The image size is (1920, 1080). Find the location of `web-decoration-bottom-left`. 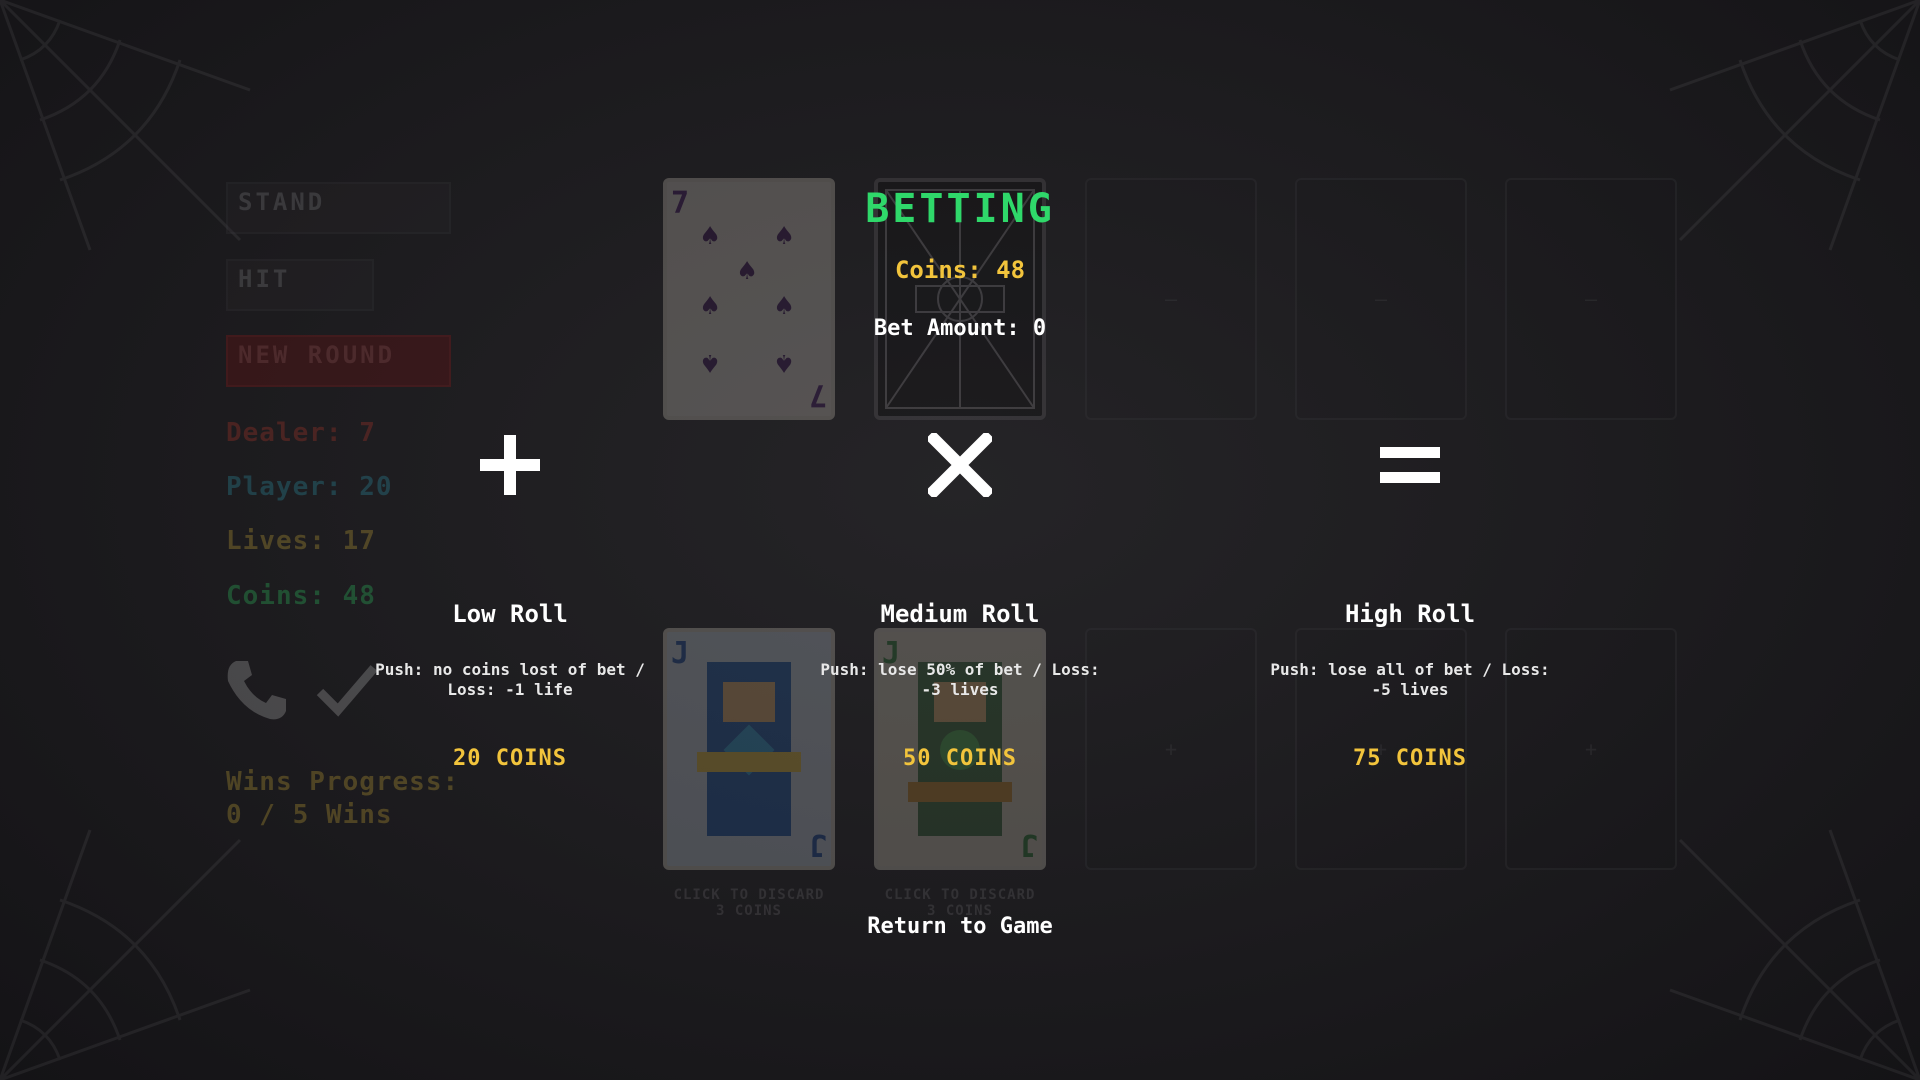

web-decoration-bottom-left is located at coordinates (125, 954).